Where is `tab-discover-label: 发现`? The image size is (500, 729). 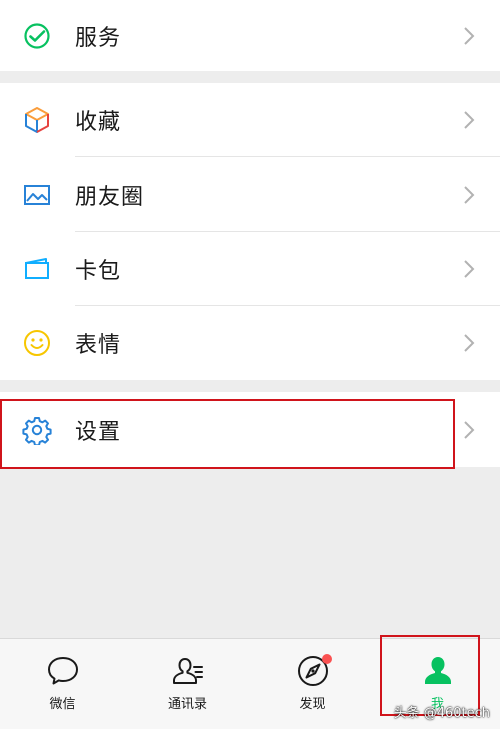 tab-discover-label: 发现 is located at coordinates (312, 704).